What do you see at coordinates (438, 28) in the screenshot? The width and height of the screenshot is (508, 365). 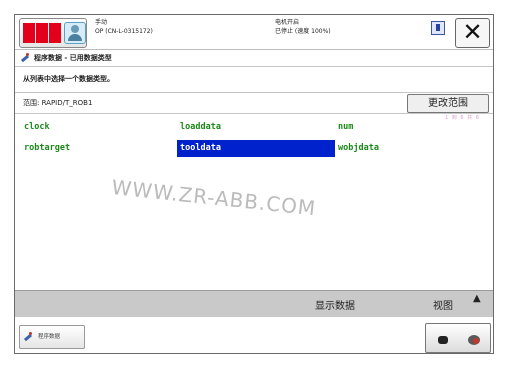 I see `status-window-icon` at bounding box center [438, 28].